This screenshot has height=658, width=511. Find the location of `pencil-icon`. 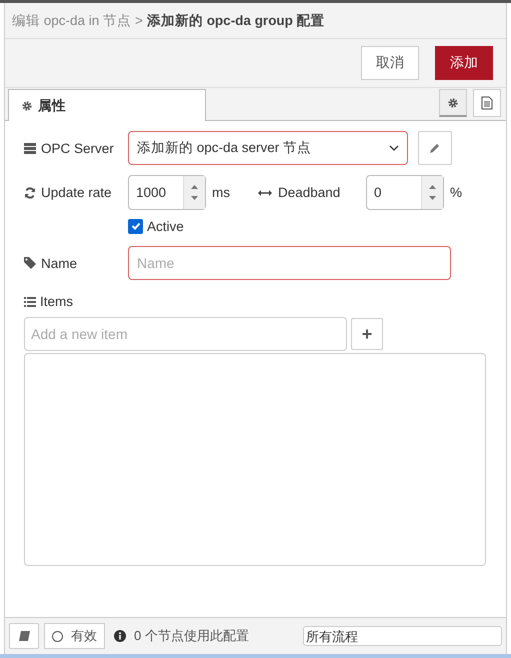

pencil-icon is located at coordinates (435, 148).